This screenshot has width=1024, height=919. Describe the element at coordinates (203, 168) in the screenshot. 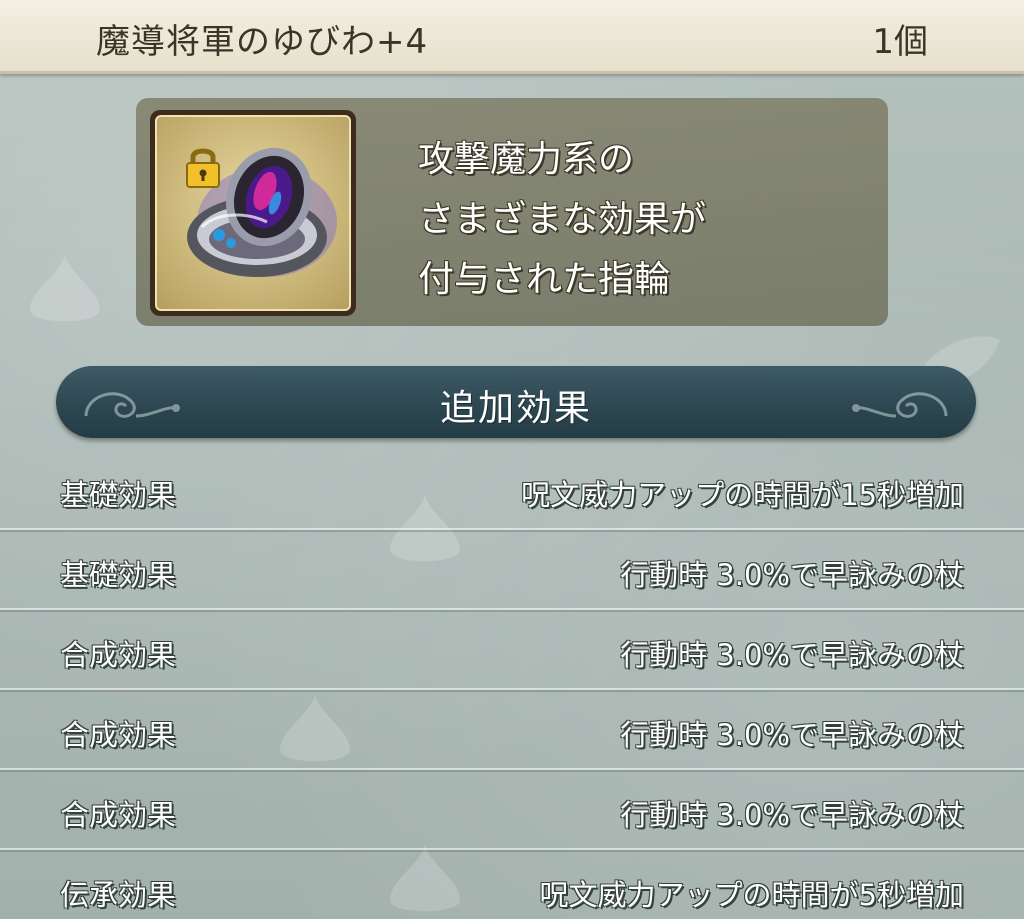

I see `padlock-icon` at that location.